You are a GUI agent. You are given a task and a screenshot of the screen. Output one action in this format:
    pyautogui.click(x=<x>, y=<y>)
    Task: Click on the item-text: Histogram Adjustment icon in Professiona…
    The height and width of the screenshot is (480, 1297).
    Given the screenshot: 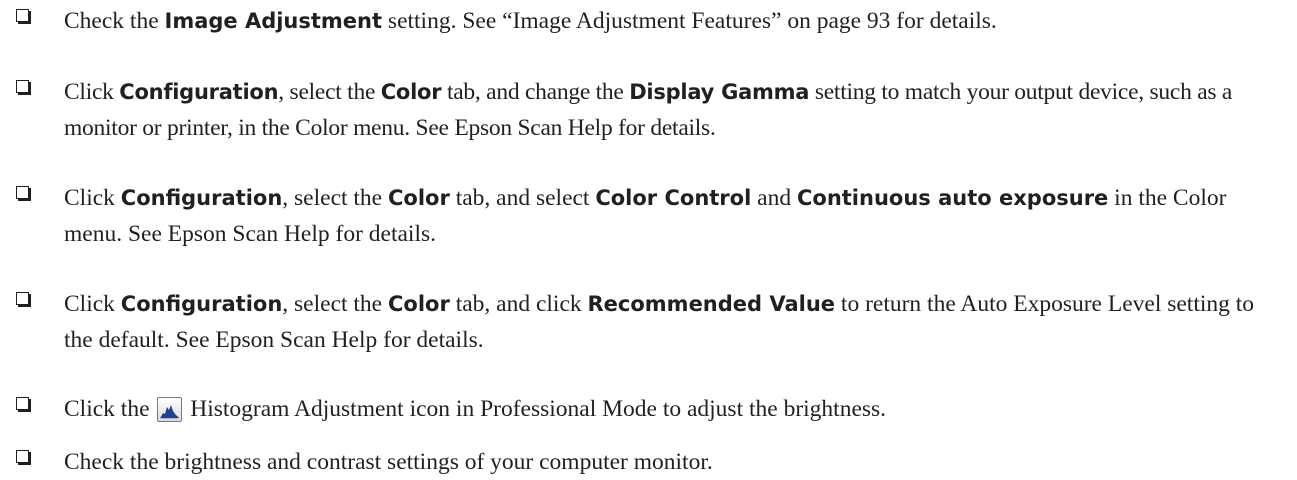 What is the action you would take?
    pyautogui.click(x=535, y=409)
    